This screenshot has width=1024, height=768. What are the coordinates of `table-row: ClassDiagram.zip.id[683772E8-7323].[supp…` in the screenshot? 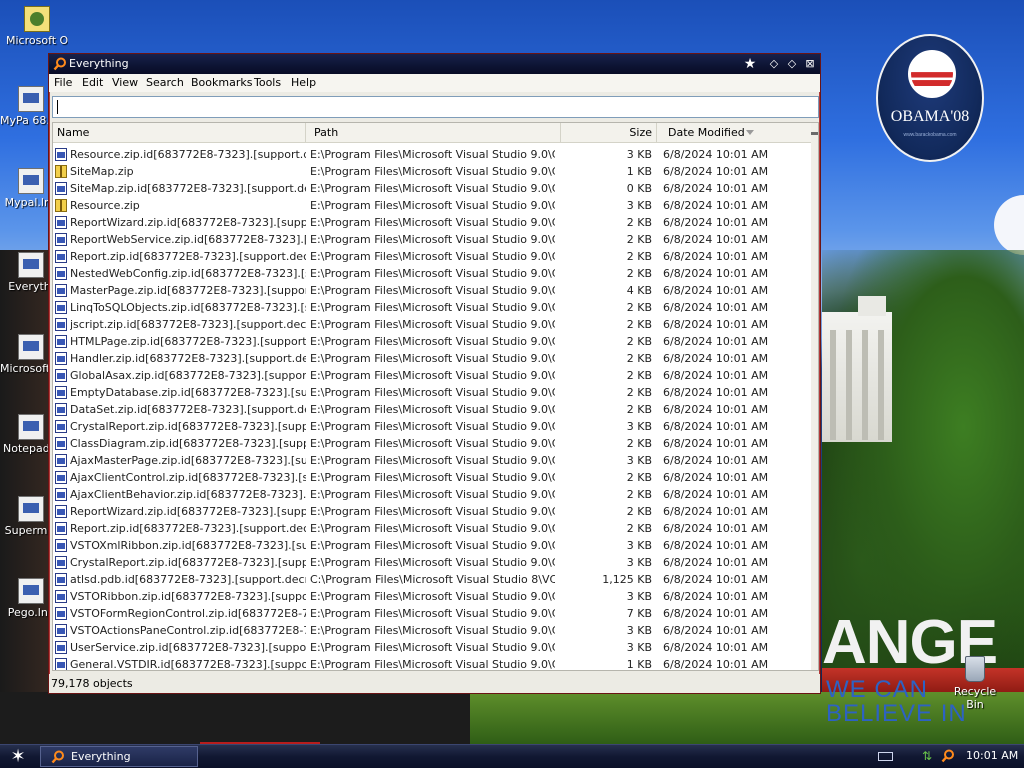 It's located at (432, 443).